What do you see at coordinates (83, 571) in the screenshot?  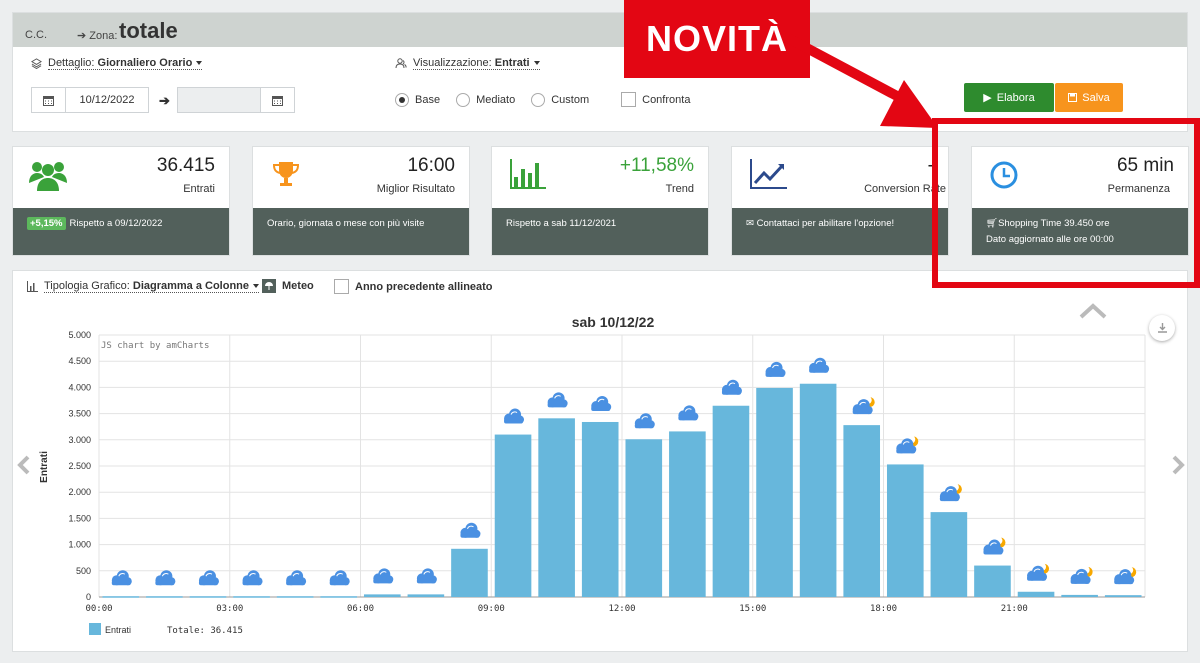 I see `y-tick-label: 500` at bounding box center [83, 571].